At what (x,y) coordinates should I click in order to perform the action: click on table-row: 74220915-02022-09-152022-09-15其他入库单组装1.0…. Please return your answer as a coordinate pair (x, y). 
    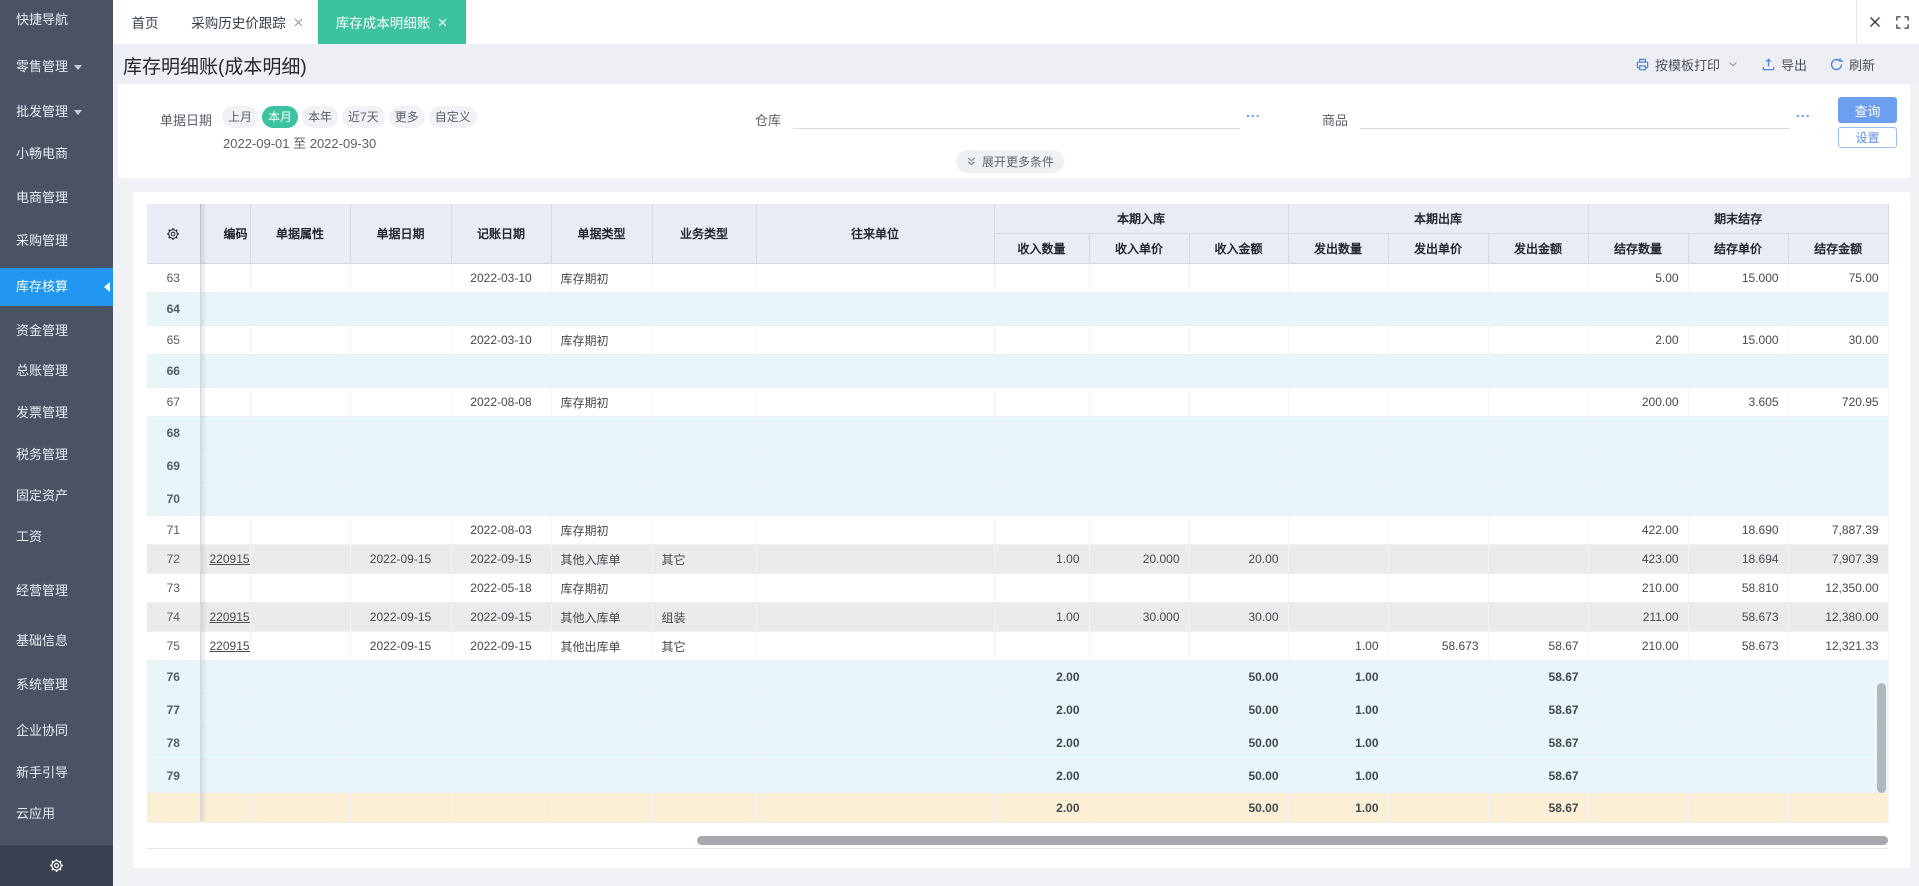
    Looking at the image, I should click on (1018, 617).